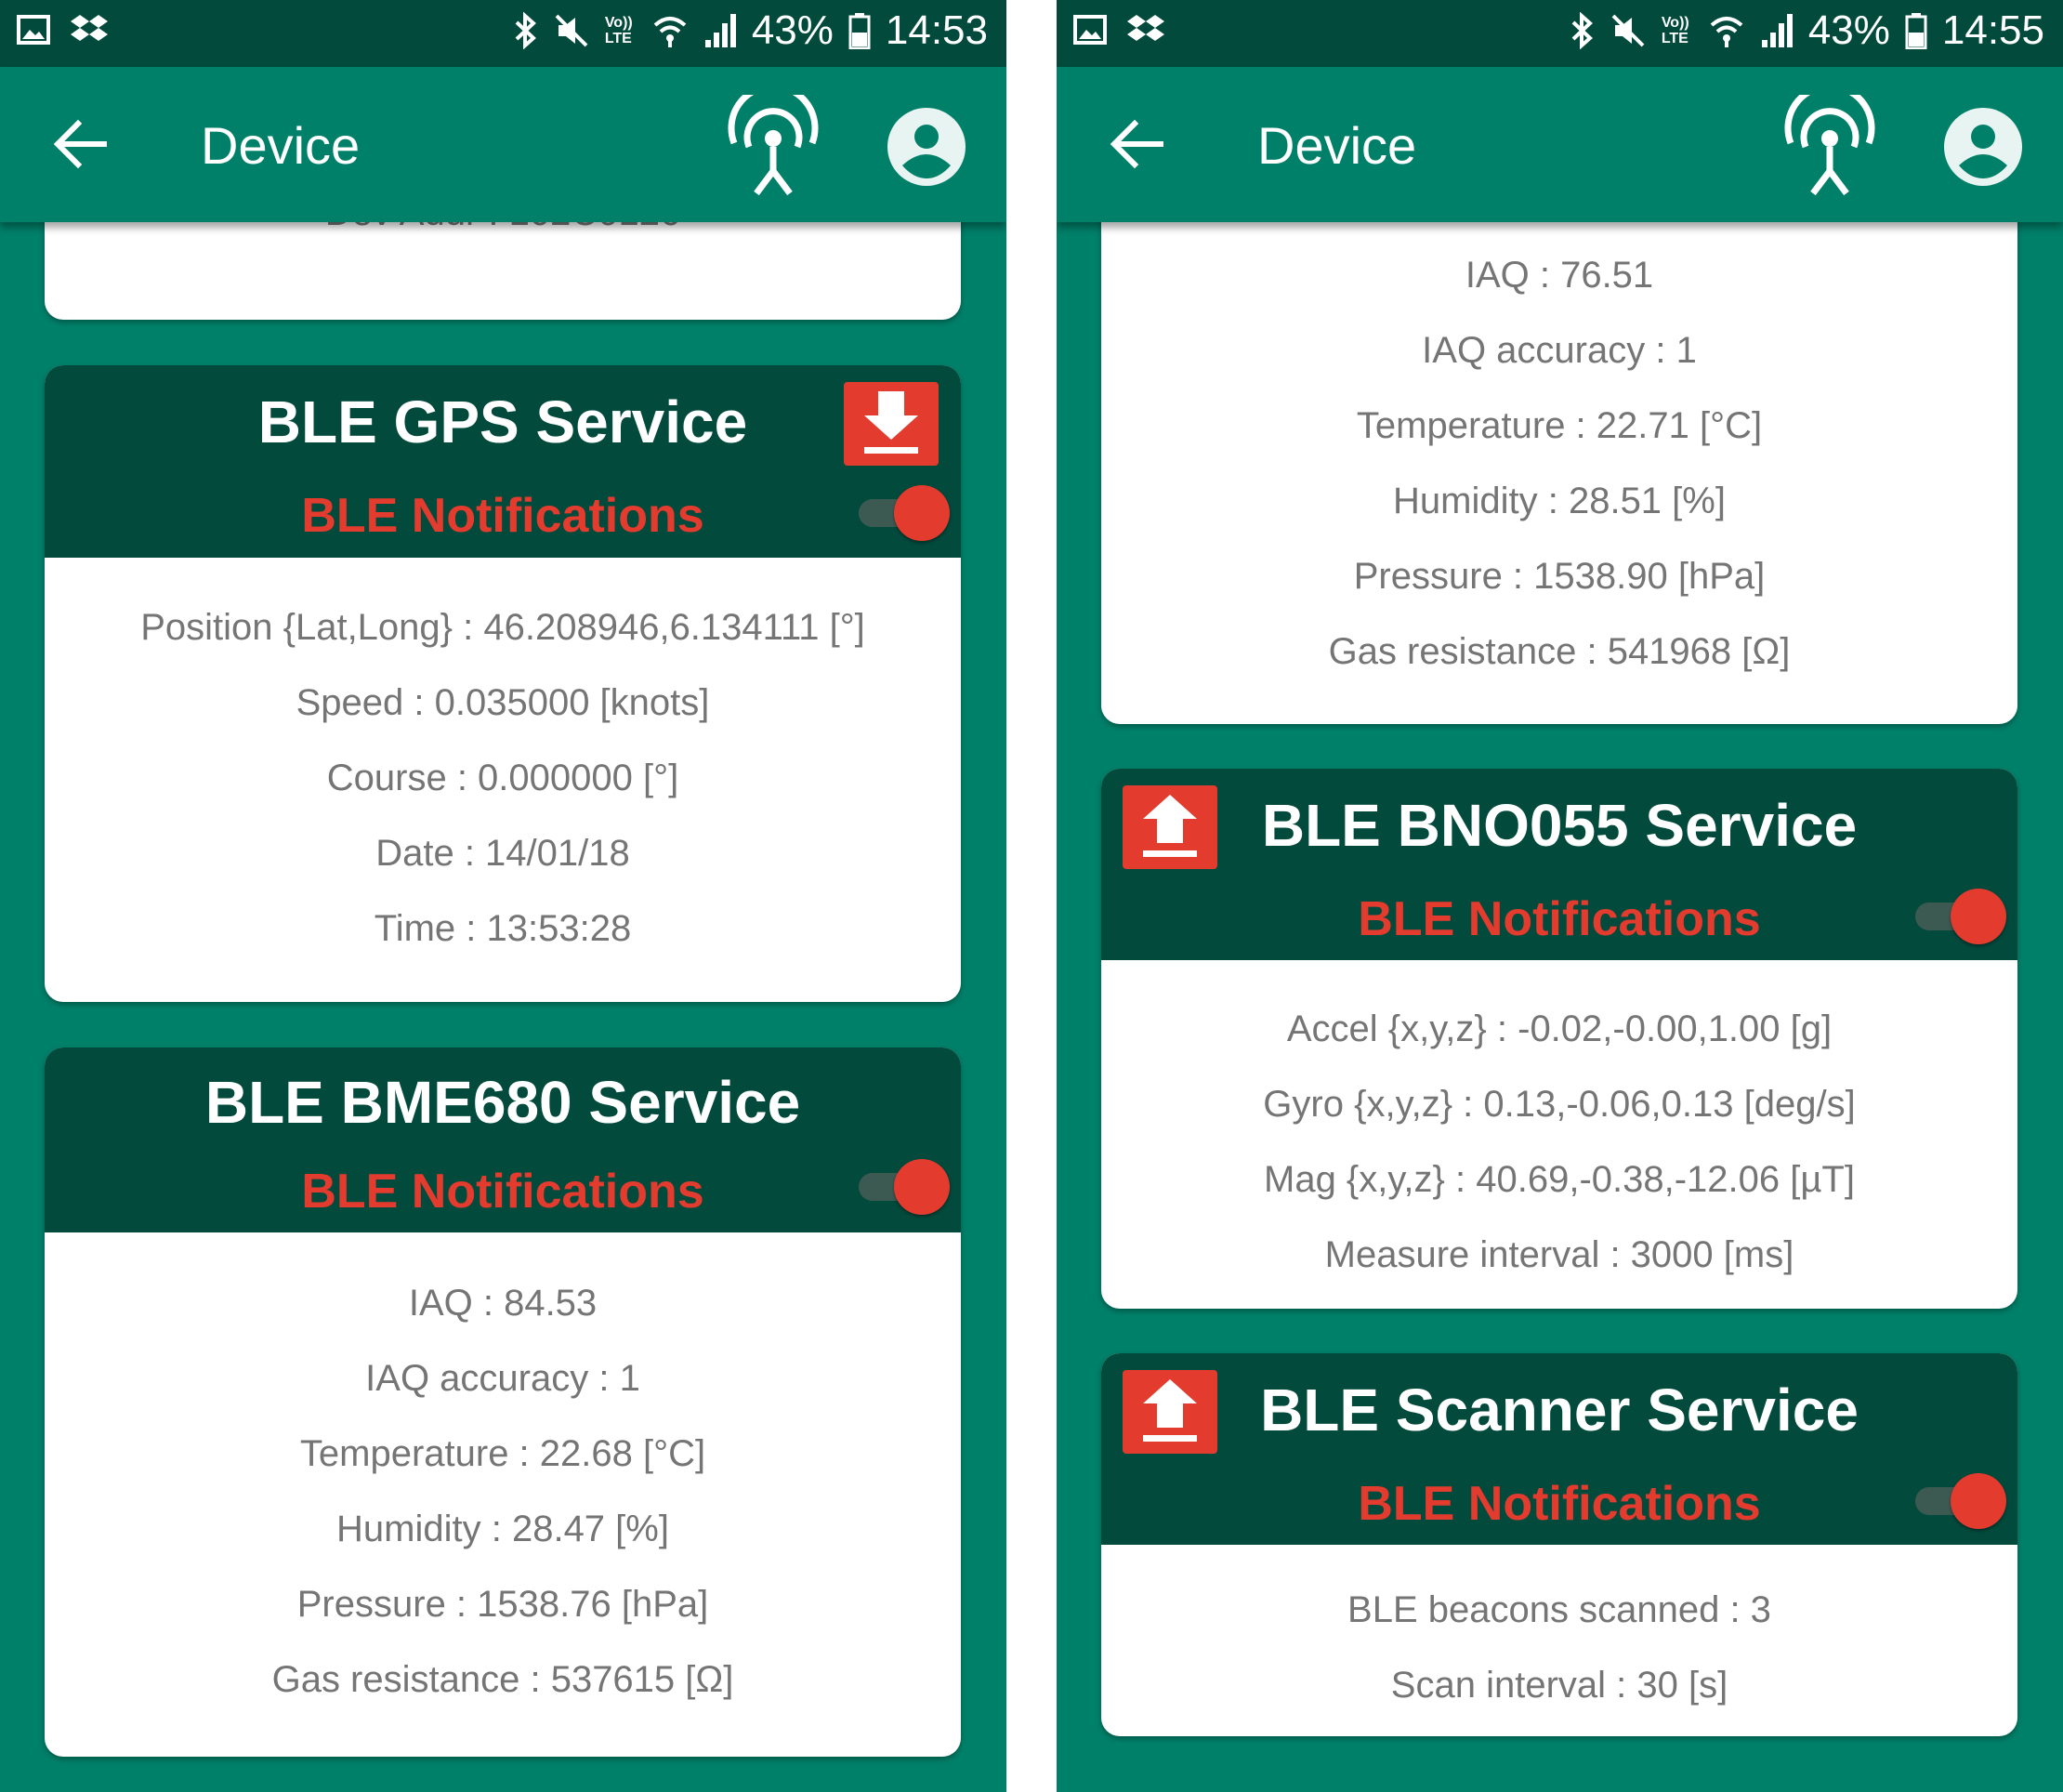 The width and height of the screenshot is (2063, 1792). Describe the element at coordinates (936, 30) in the screenshot. I see `status-time: 14:53` at that location.